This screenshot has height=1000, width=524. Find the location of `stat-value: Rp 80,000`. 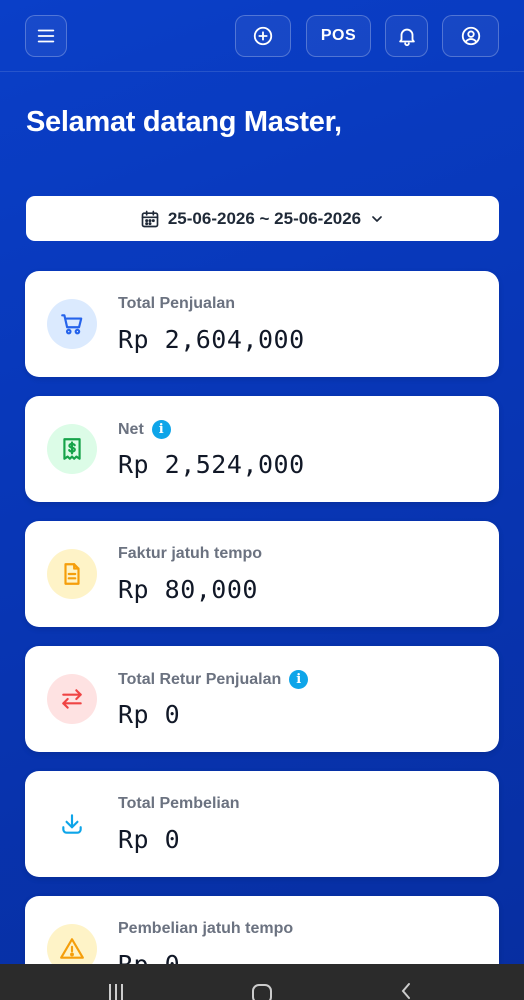

stat-value: Rp 80,000 is located at coordinates (188, 589).